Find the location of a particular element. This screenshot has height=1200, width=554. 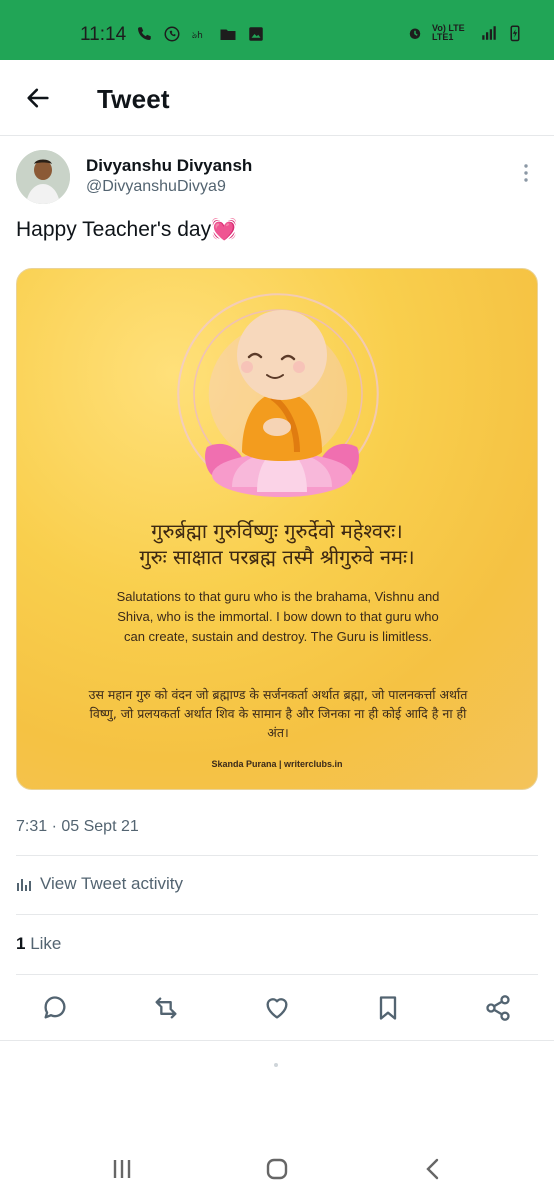

top-app-bar: Tweet is located at coordinates (277, 98).